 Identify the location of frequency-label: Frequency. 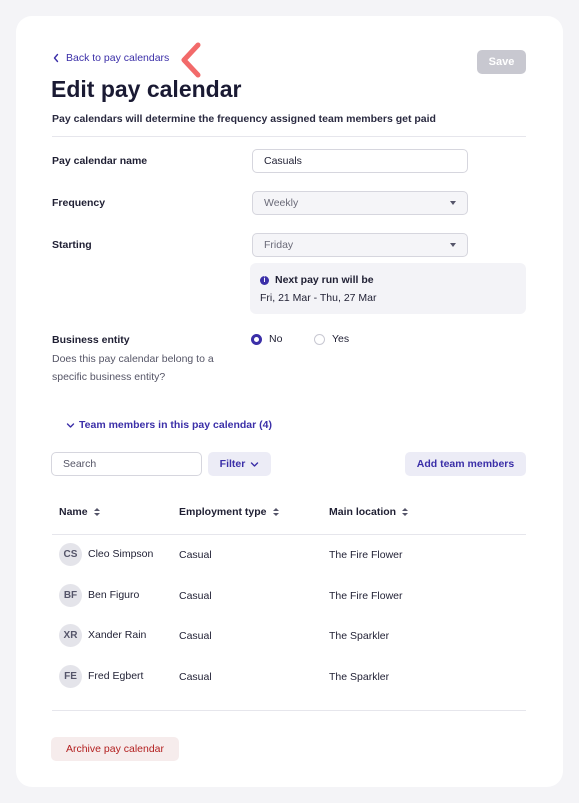
(79, 203).